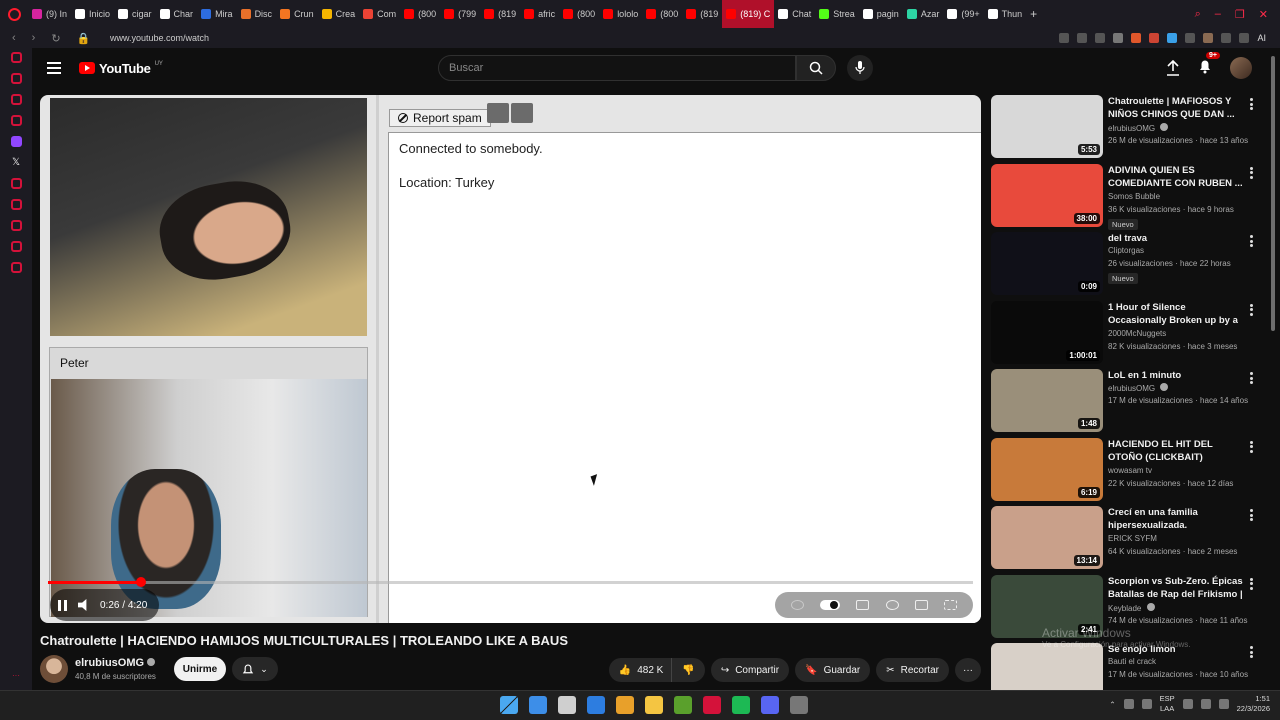  Describe the element at coordinates (1273, 193) in the screenshot. I see `page-scrollbar` at that location.